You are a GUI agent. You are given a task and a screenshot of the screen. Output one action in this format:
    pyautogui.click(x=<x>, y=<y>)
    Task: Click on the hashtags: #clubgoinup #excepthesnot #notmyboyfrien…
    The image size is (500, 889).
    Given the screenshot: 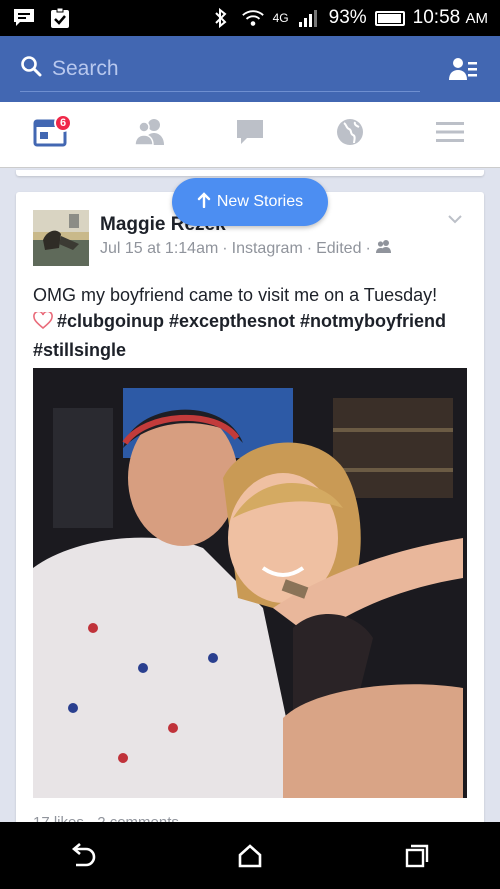 What is the action you would take?
    pyautogui.click(x=251, y=321)
    